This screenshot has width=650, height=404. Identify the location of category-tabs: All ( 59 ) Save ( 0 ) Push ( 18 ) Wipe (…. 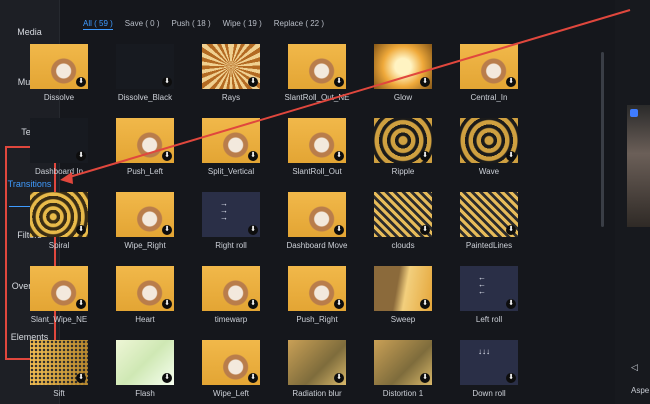
(203, 24).